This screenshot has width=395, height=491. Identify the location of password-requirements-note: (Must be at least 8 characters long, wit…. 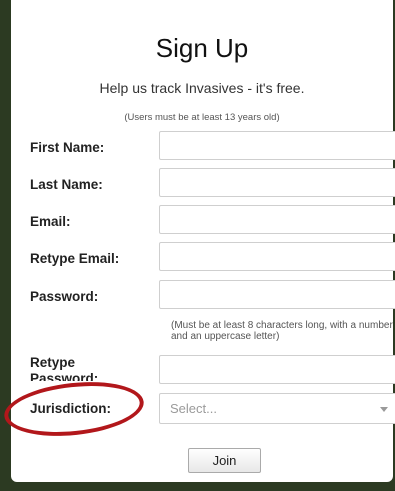
(282, 331).